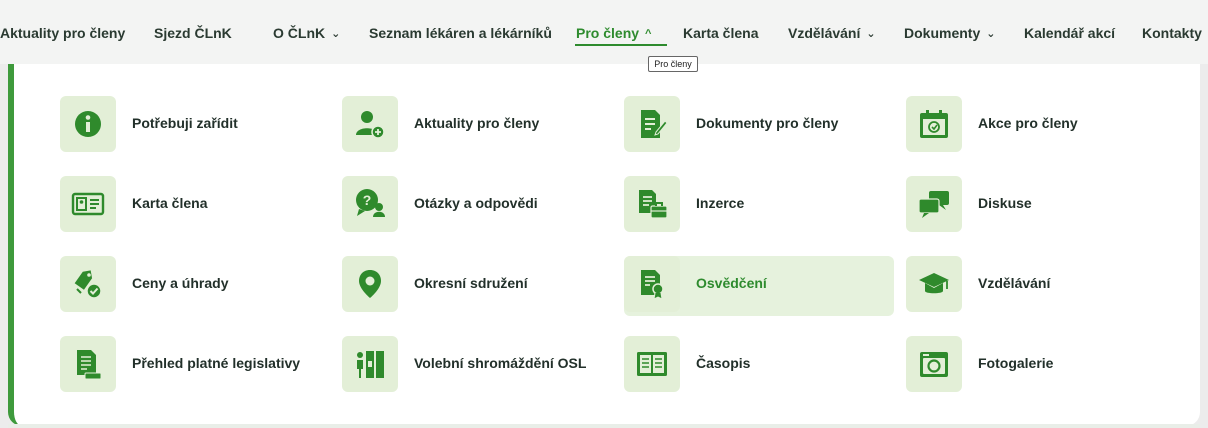  Describe the element at coordinates (1041, 206) in the screenshot. I see `menu-item-diskuse: Diskuse` at that location.